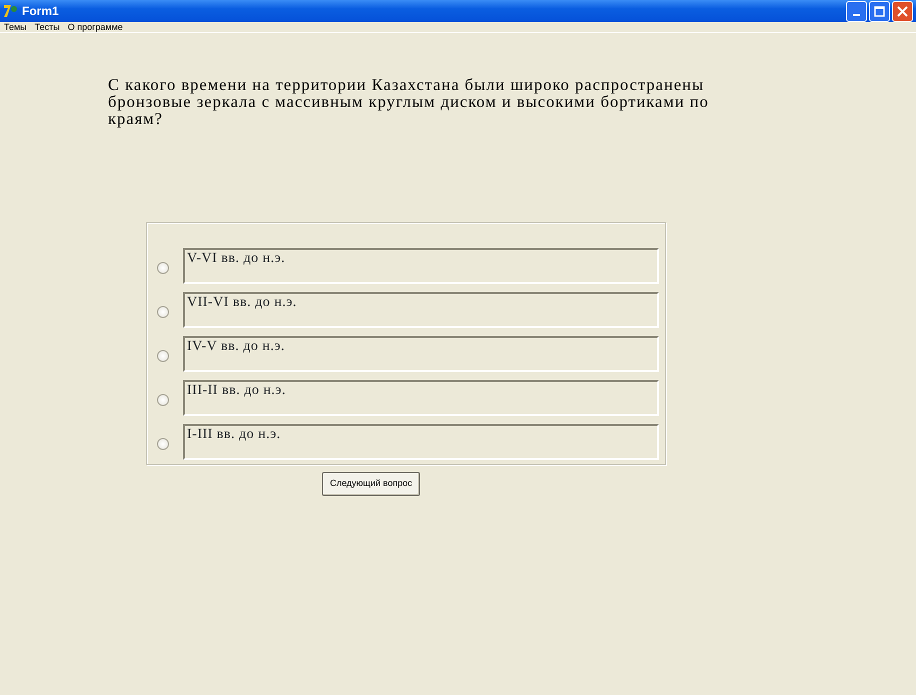  I want to click on menu-item: О программе, so click(95, 27).